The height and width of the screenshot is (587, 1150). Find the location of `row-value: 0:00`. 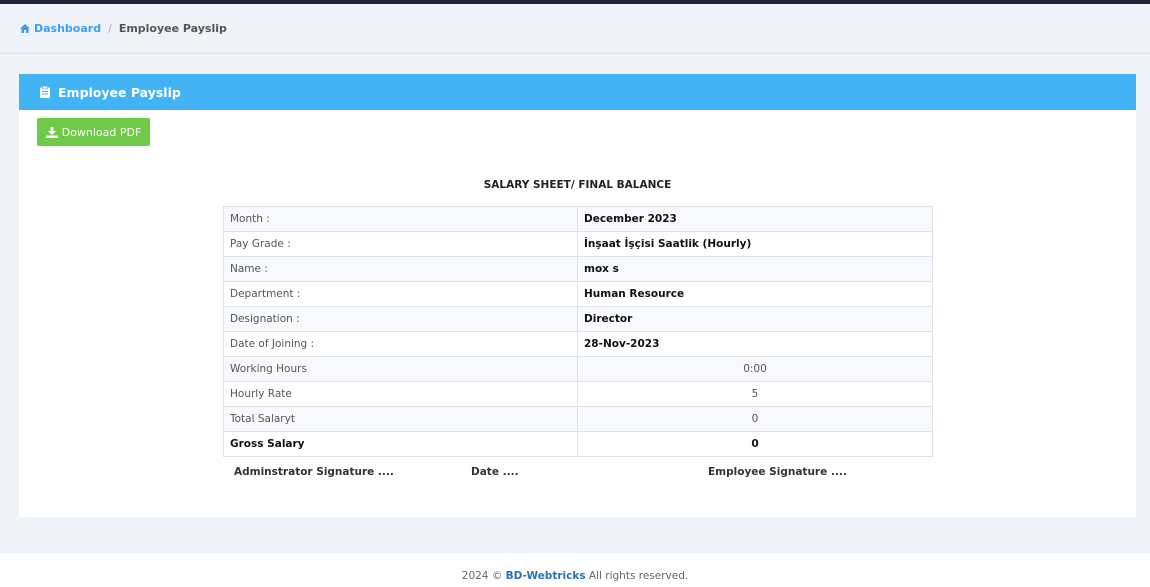

row-value: 0:00 is located at coordinates (755, 369).